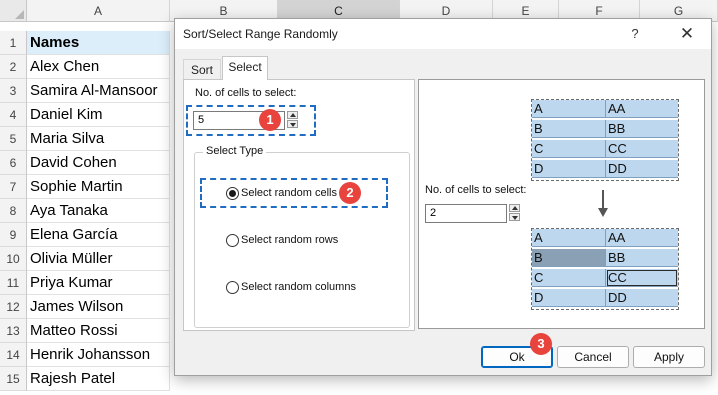 The image size is (718, 395). I want to click on cells-to-select-value: 5, so click(201, 120).